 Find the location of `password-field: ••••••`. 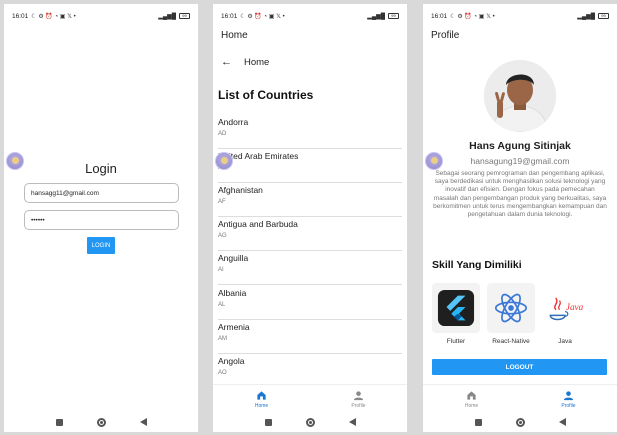

password-field: •••••• is located at coordinates (101, 220).